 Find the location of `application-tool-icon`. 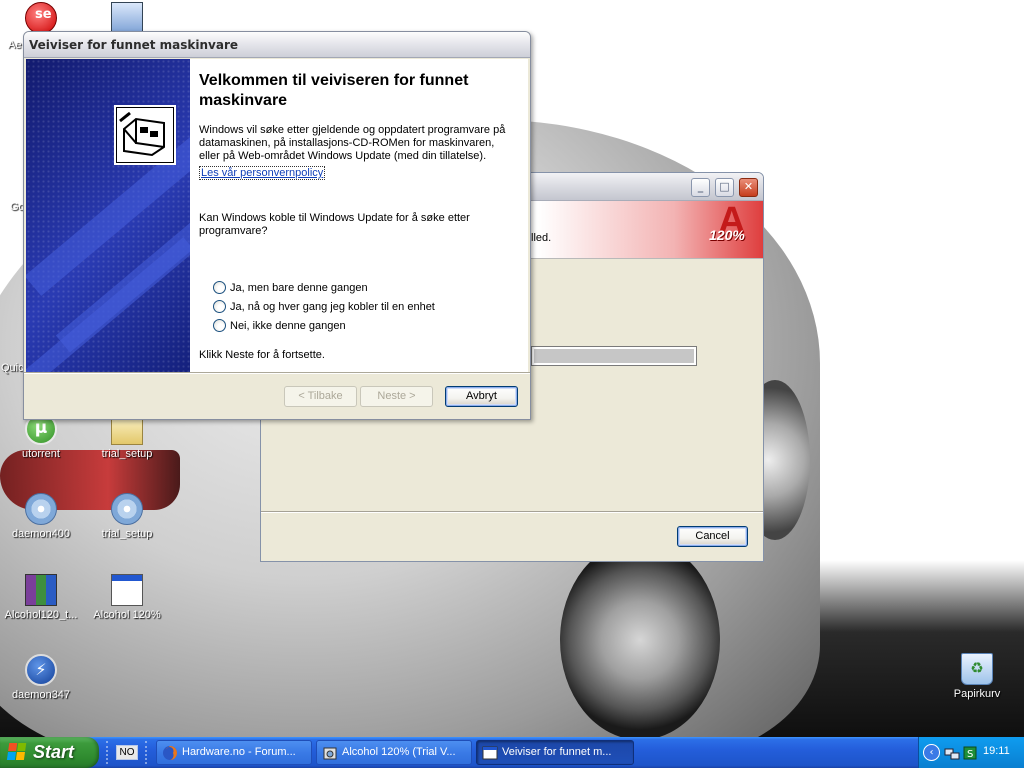

application-tool-icon is located at coordinates (127, 18).